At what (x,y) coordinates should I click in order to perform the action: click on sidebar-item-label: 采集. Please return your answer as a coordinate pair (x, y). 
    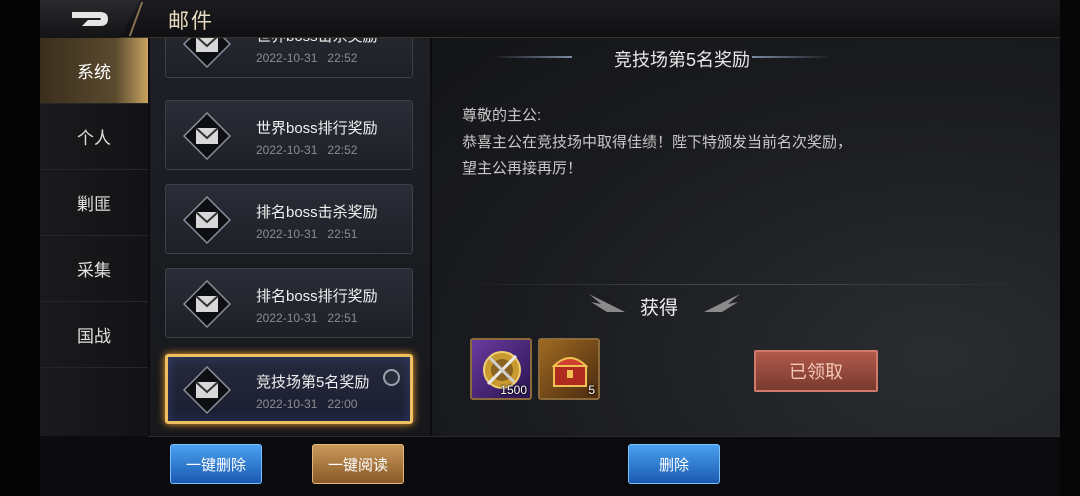
    Looking at the image, I should click on (94, 270).